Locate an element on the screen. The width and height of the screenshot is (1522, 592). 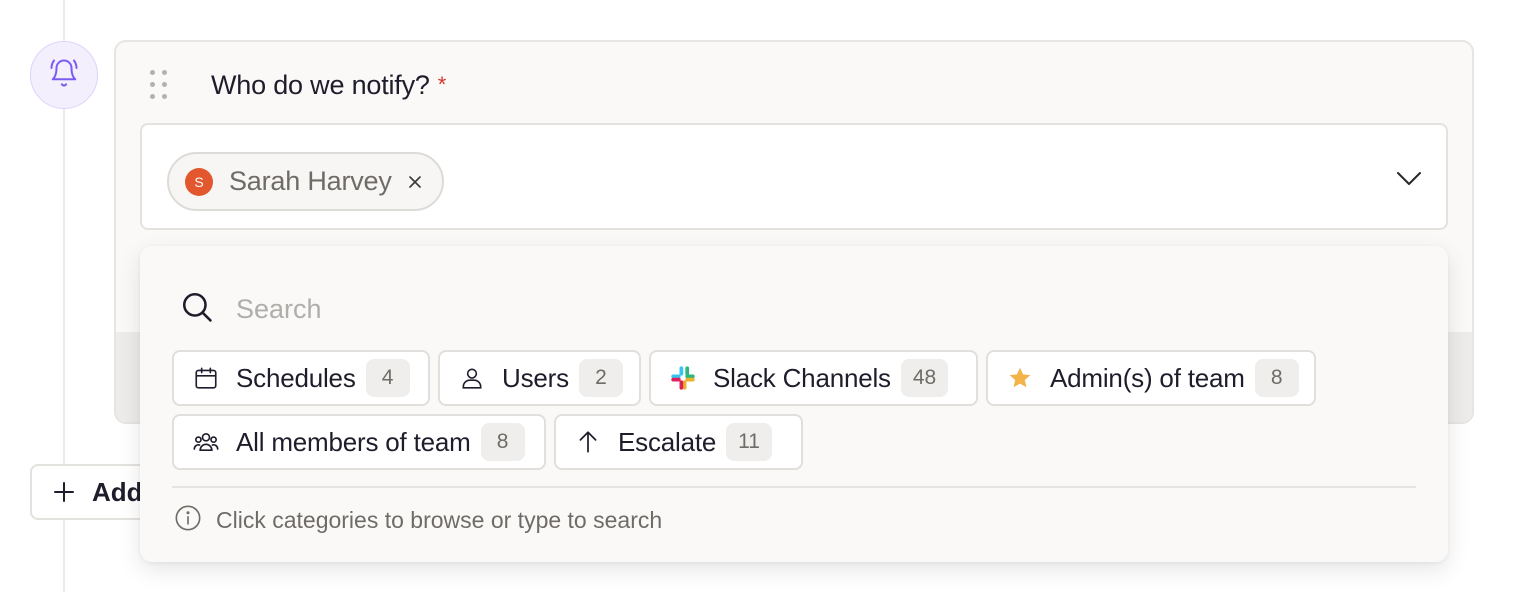
team-icon is located at coordinates (206, 442).